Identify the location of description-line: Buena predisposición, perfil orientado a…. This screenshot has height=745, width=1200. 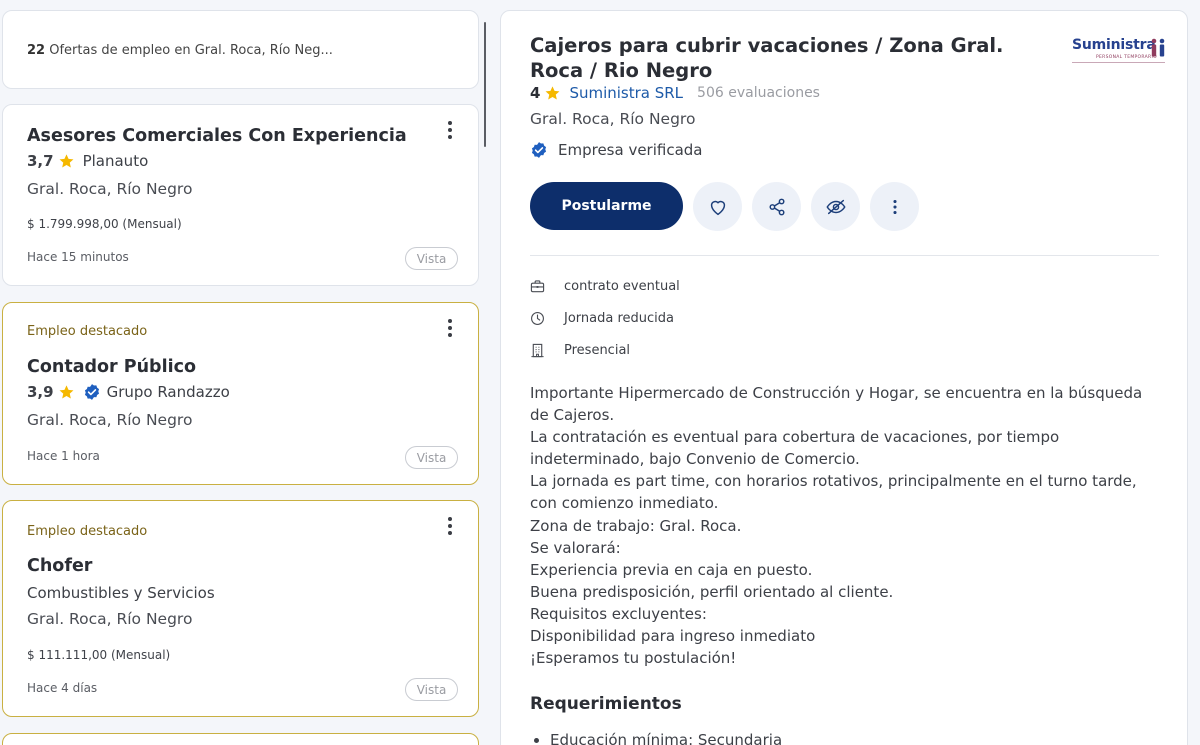
(712, 591).